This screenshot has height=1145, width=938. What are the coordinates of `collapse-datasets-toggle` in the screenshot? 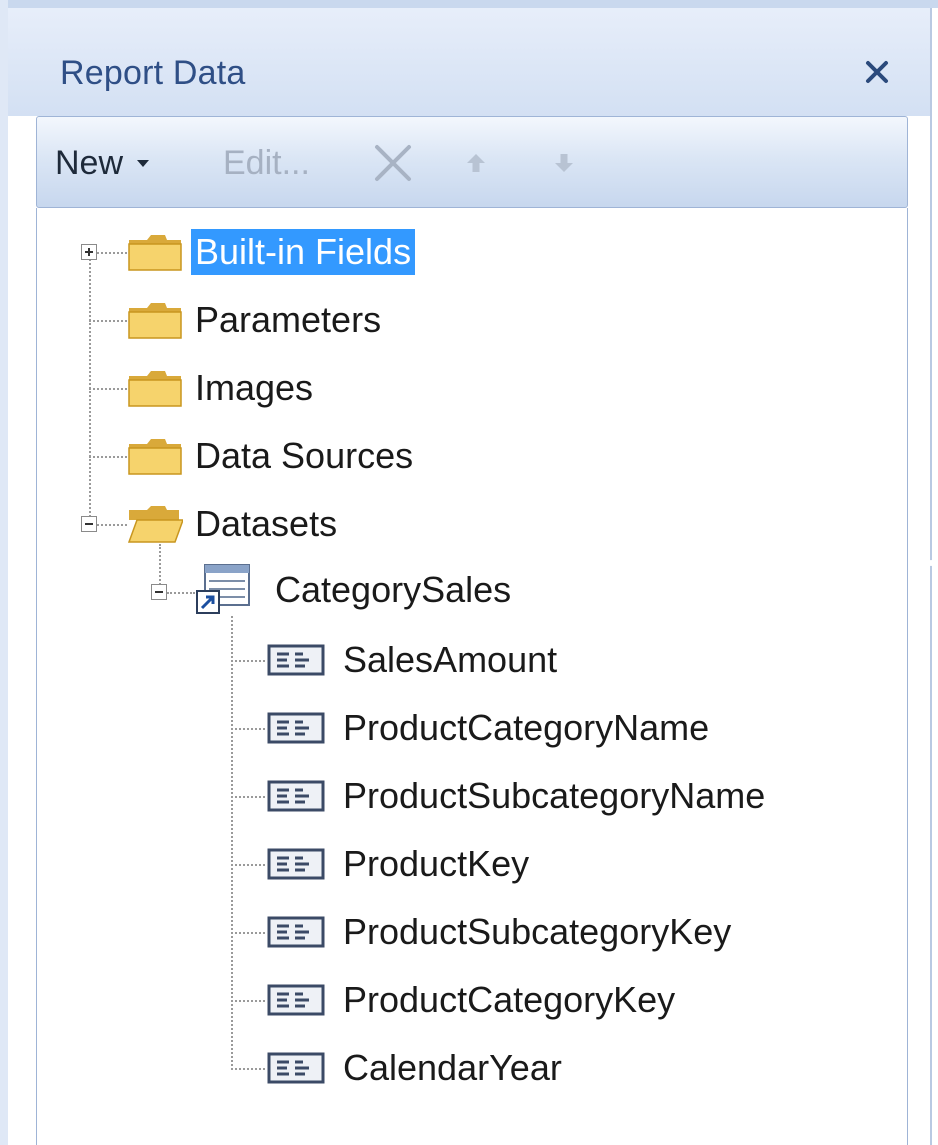 It's located at (89, 524).